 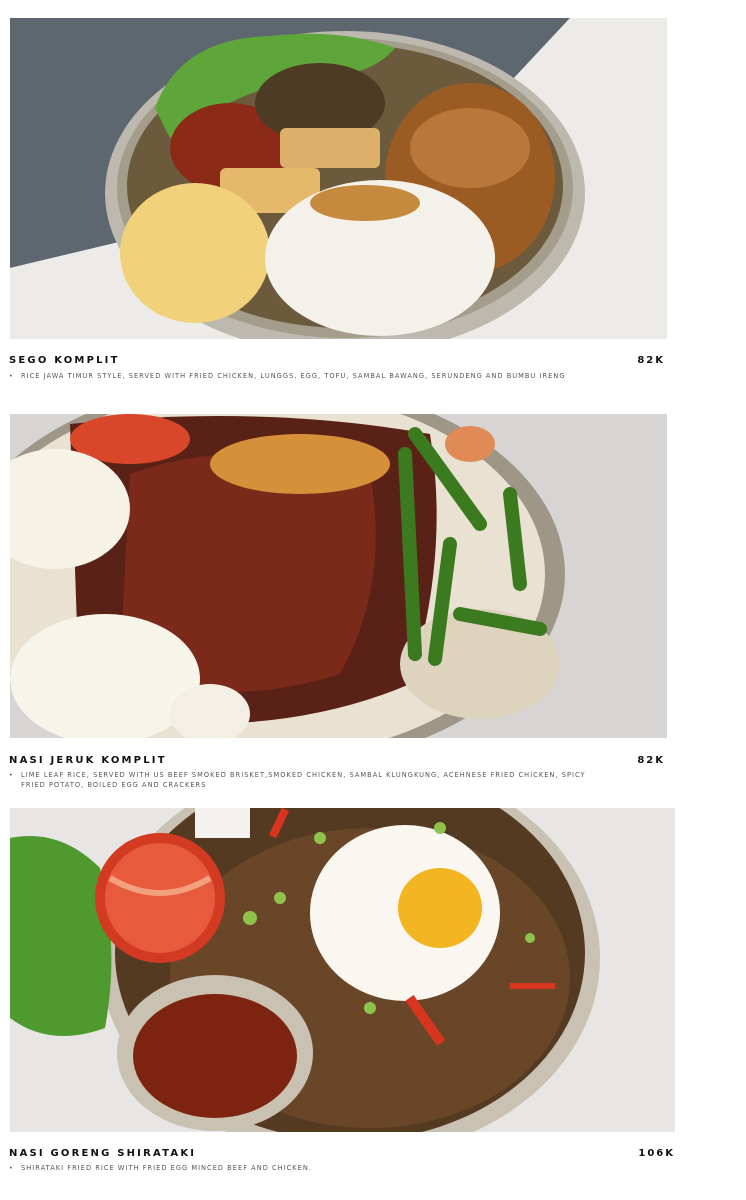 I want to click on menu-item-price: 106K, so click(x=656, y=1153).